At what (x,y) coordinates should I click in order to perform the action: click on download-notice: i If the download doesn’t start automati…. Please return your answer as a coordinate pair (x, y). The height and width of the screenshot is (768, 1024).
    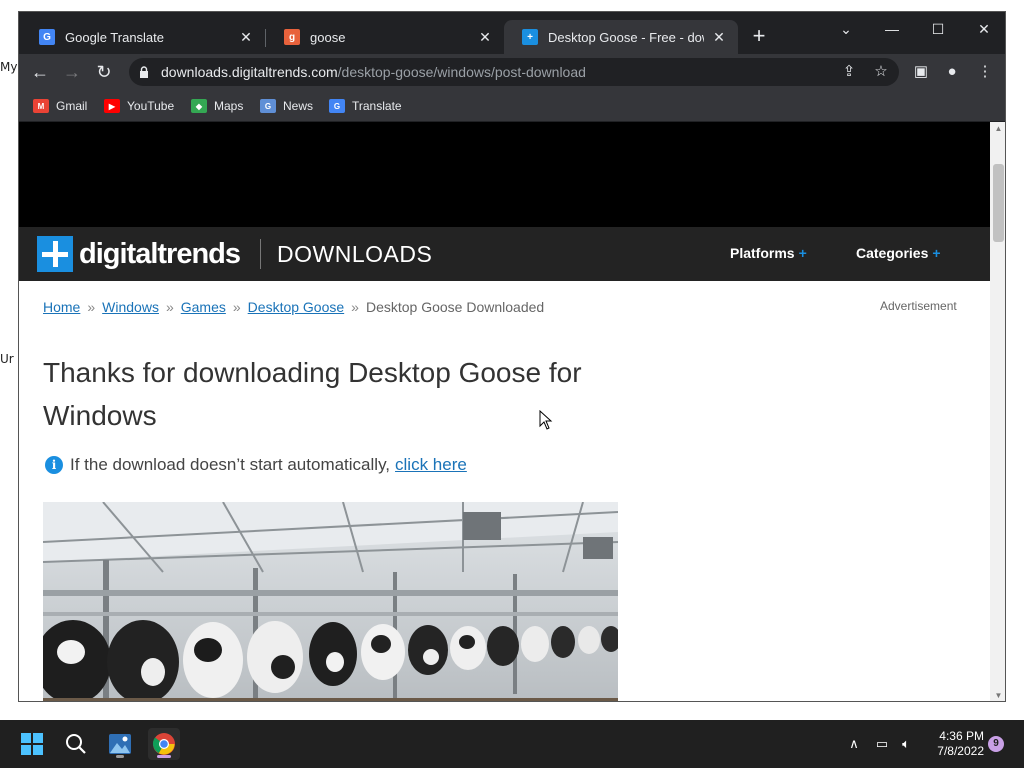
    Looking at the image, I should click on (256, 465).